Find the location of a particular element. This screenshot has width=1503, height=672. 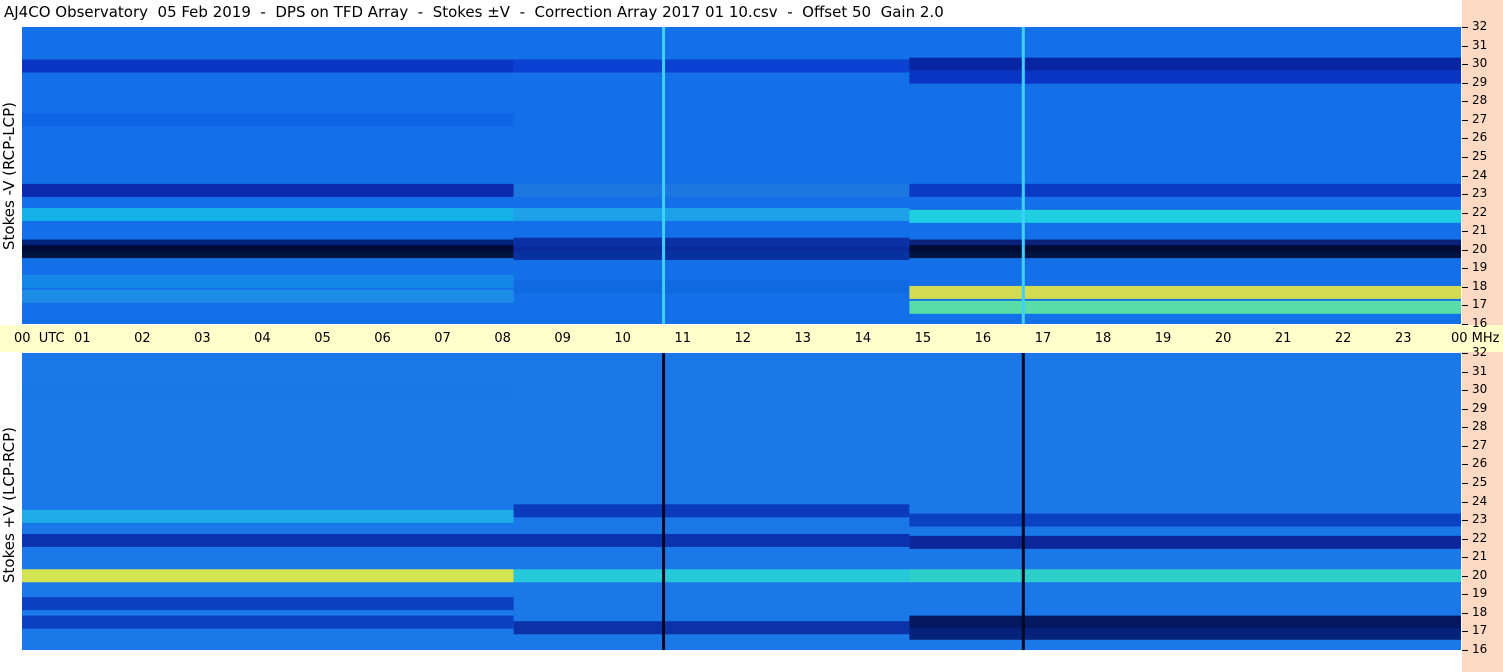

time-tick-label: 14 is located at coordinates (863, 338).